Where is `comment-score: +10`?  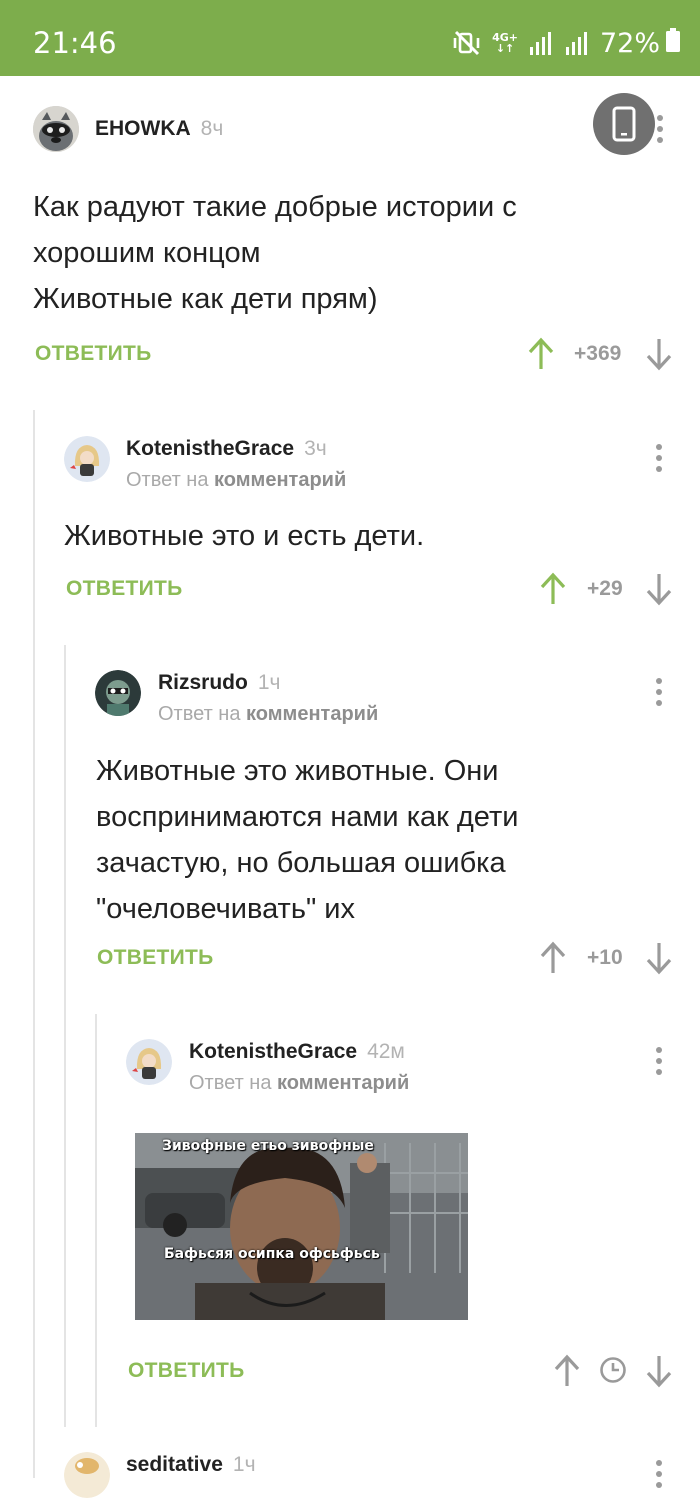 comment-score: +10 is located at coordinates (605, 957).